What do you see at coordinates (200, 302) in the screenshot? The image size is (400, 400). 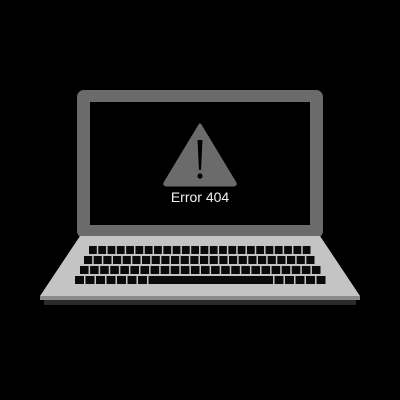 I see `laptop-bottom` at bounding box center [200, 302].